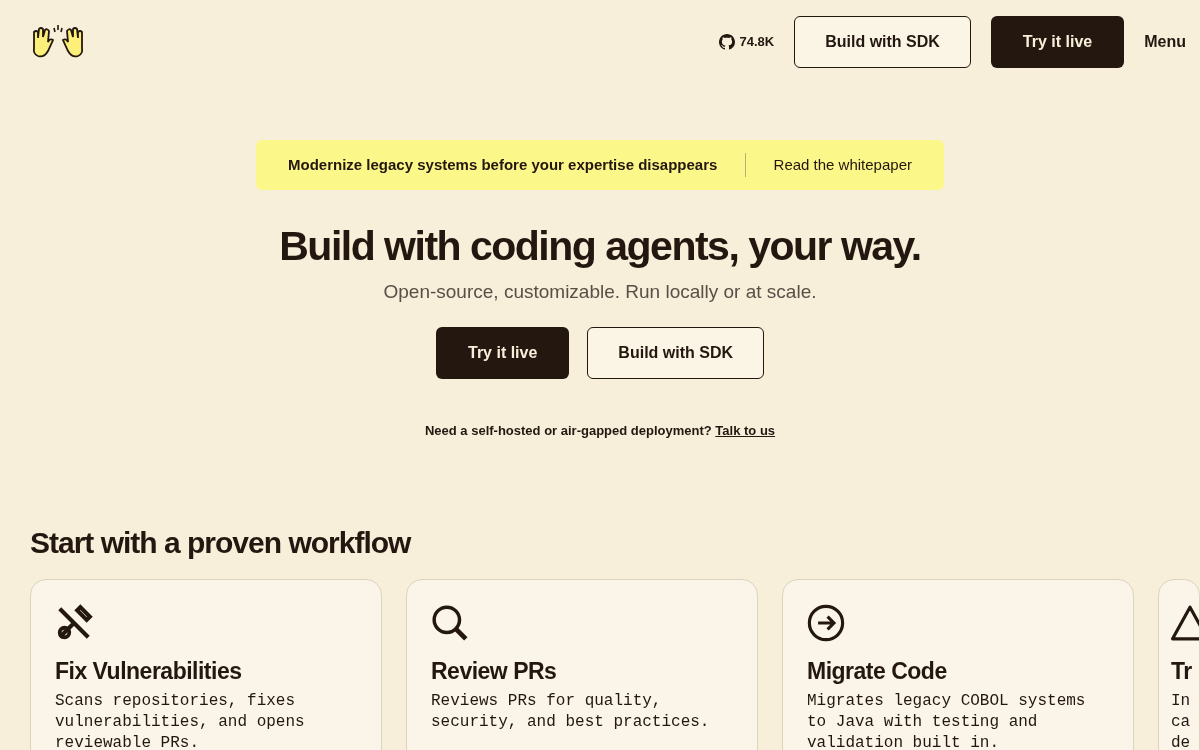  Describe the element at coordinates (745, 430) in the screenshot. I see `talk-to-us-link: Talk to us` at that location.